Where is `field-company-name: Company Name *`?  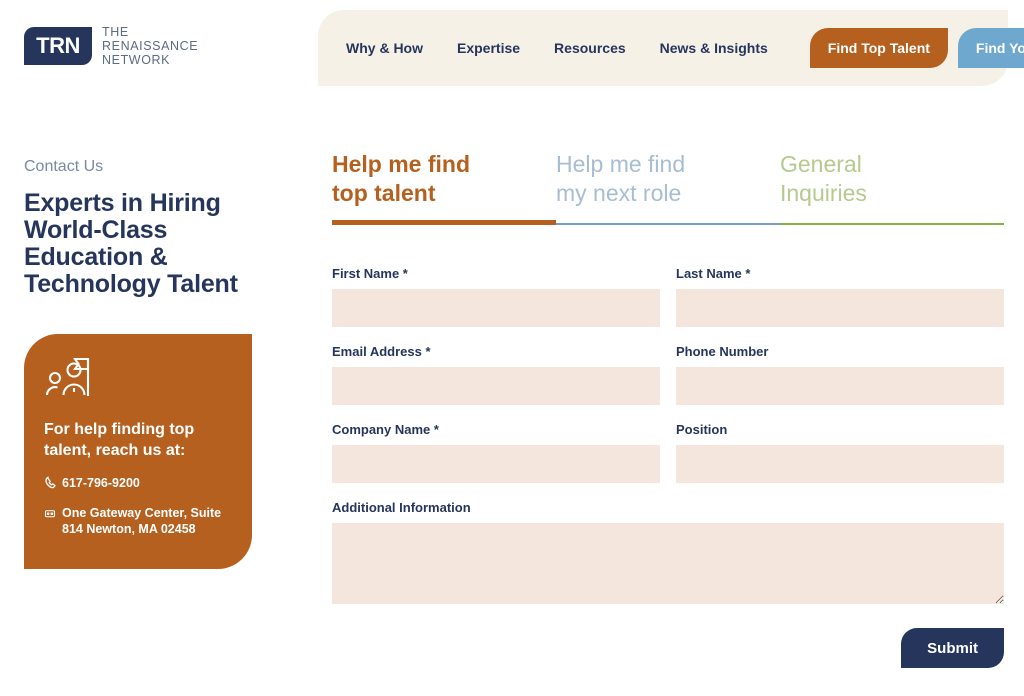
field-company-name: Company Name * is located at coordinates (496, 452).